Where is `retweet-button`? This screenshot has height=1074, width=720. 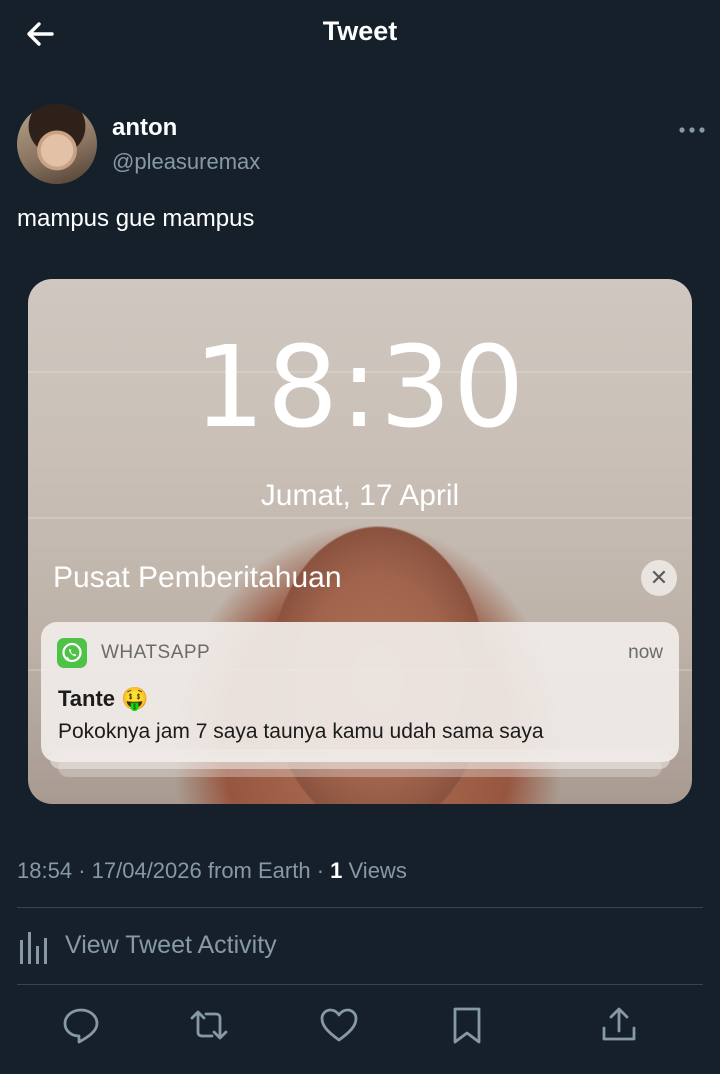 retweet-button is located at coordinates (209, 1025).